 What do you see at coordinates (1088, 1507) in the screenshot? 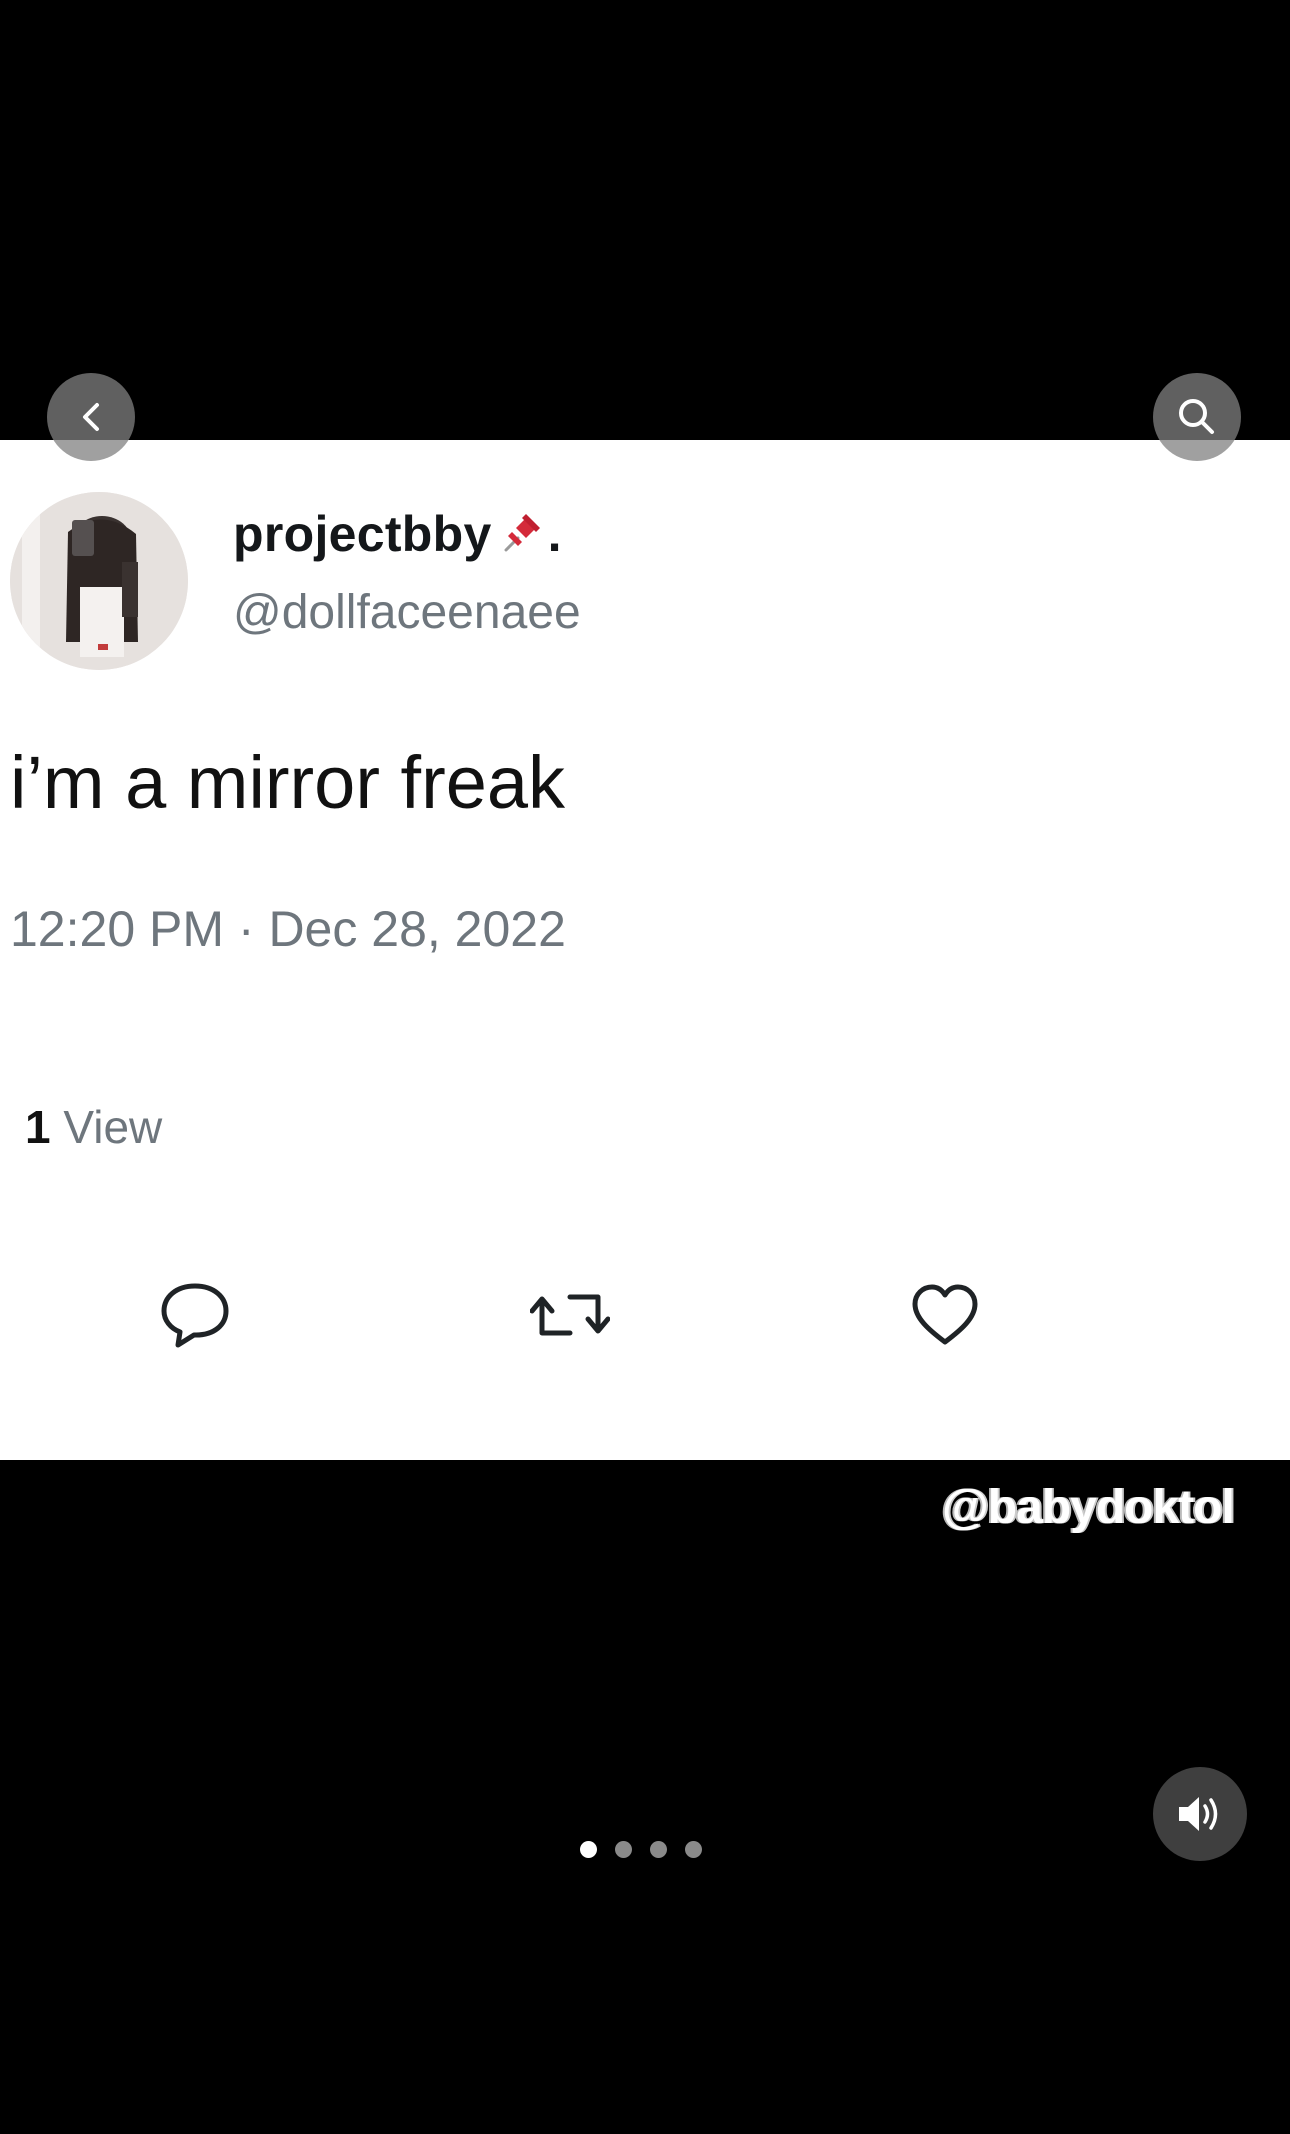
I see `watermark: @babydoktol` at bounding box center [1088, 1507].